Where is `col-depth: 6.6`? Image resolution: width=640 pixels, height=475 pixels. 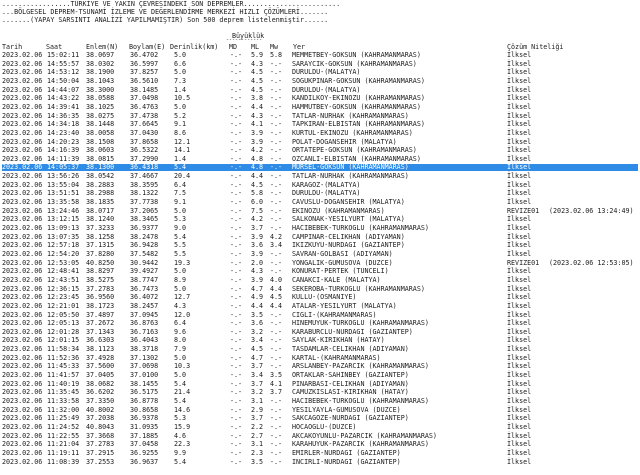 col-depth: 6.6 is located at coordinates (180, 63).